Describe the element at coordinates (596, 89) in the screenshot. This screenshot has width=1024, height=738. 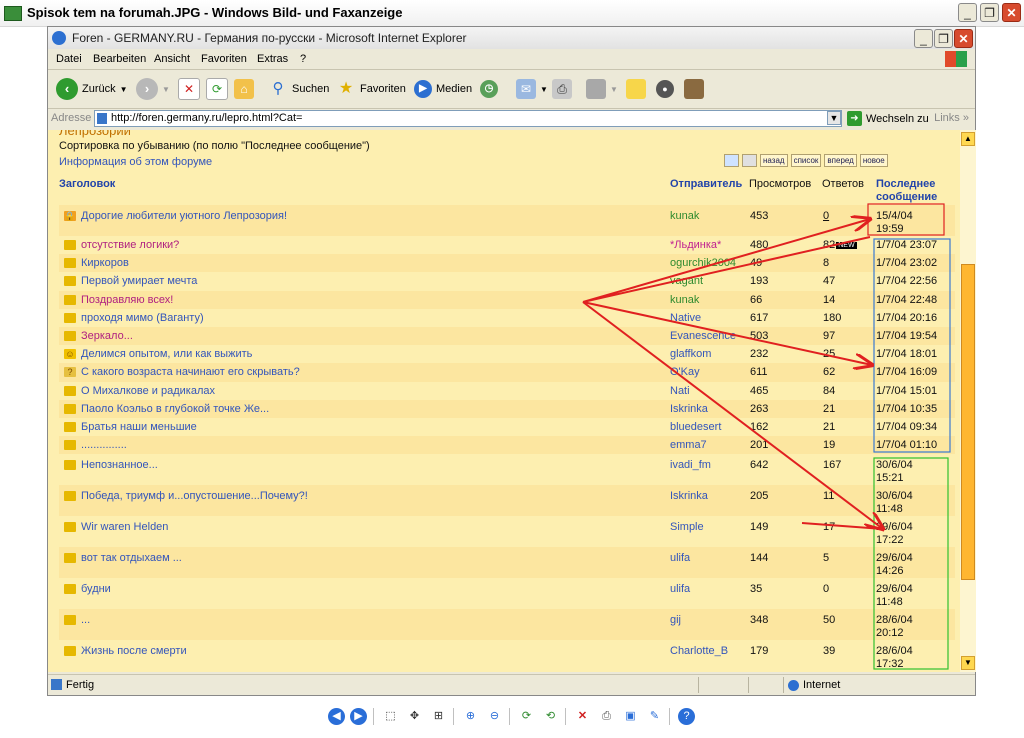
I see `edit-icon` at that location.